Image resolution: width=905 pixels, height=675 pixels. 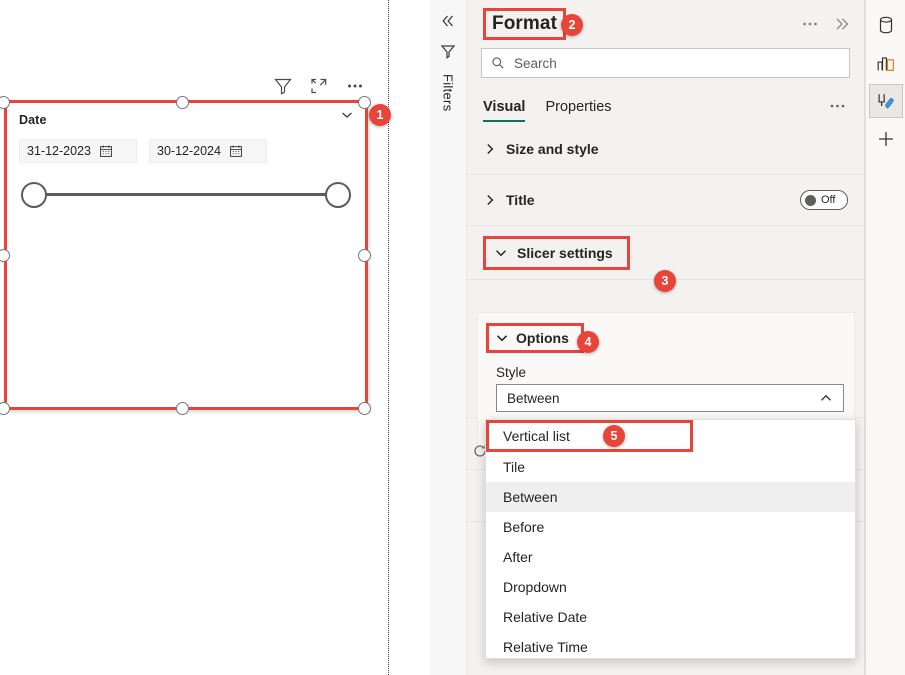 What do you see at coordinates (338, 195) in the screenshot?
I see `slider-handle-end` at bounding box center [338, 195].